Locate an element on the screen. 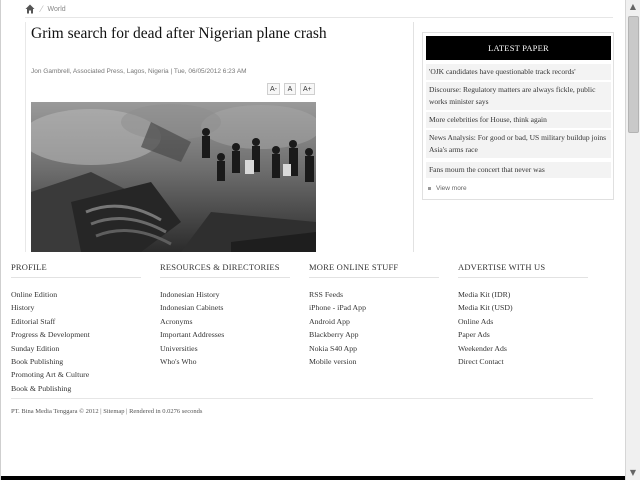  footer-link: Book & Publishing is located at coordinates (76, 388).